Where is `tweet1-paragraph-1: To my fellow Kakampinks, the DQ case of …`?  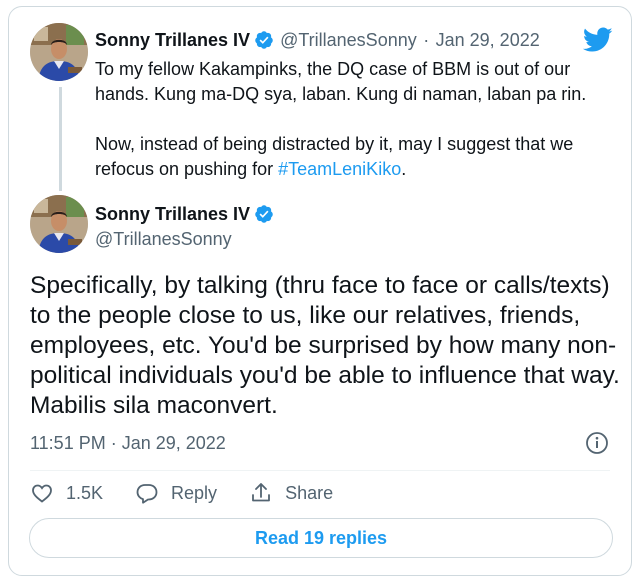
tweet1-paragraph-1: To my fellow Kakampinks, the DQ case of … is located at coordinates (341, 81).